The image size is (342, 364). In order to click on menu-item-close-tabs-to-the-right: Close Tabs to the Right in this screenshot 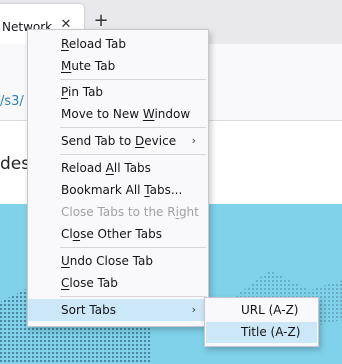, I will do `click(130, 212)`.